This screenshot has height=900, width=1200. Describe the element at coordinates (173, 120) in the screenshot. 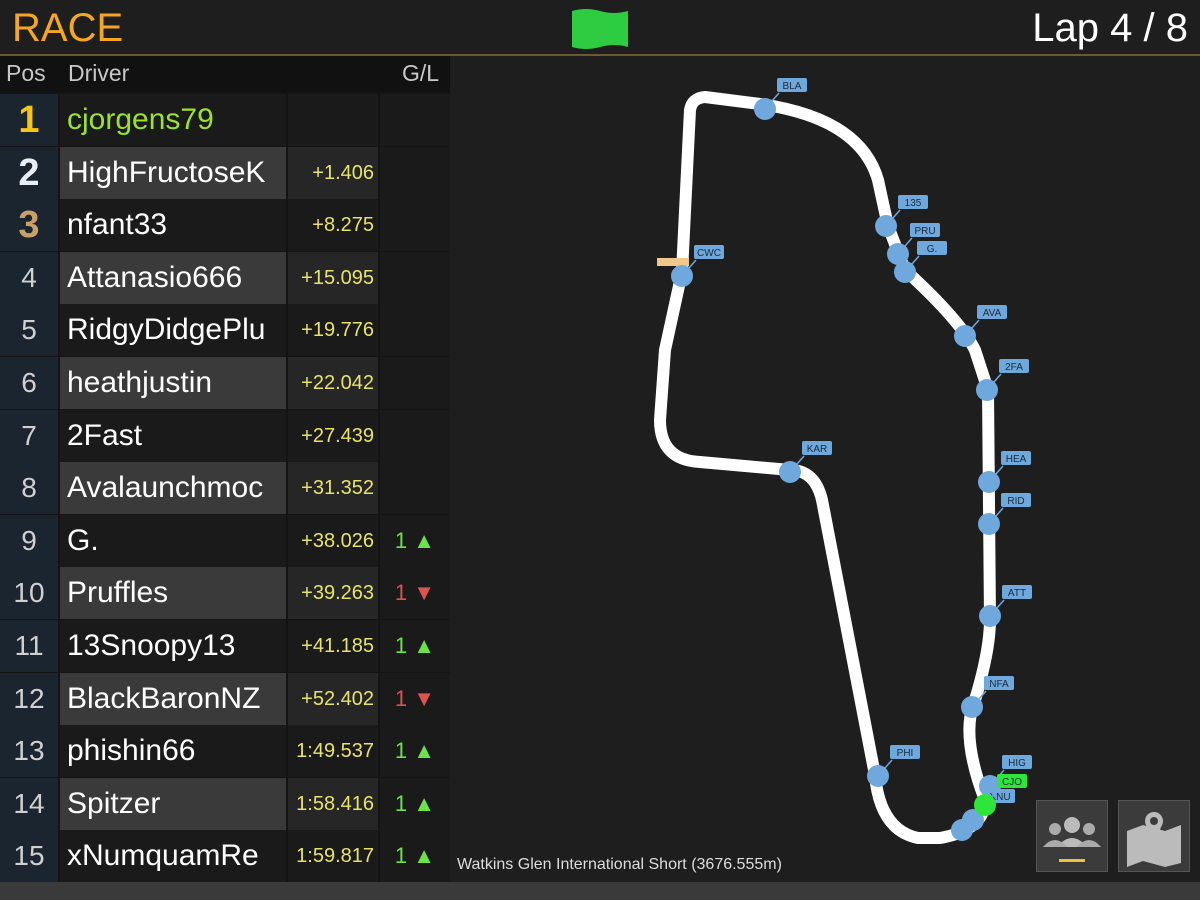

I see `driver-name: cjorgens79` at that location.